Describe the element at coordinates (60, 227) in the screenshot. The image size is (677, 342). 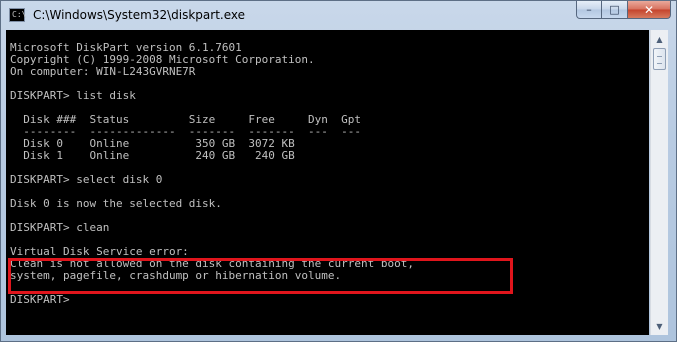
I see `console-line: DISKPART> clean` at that location.